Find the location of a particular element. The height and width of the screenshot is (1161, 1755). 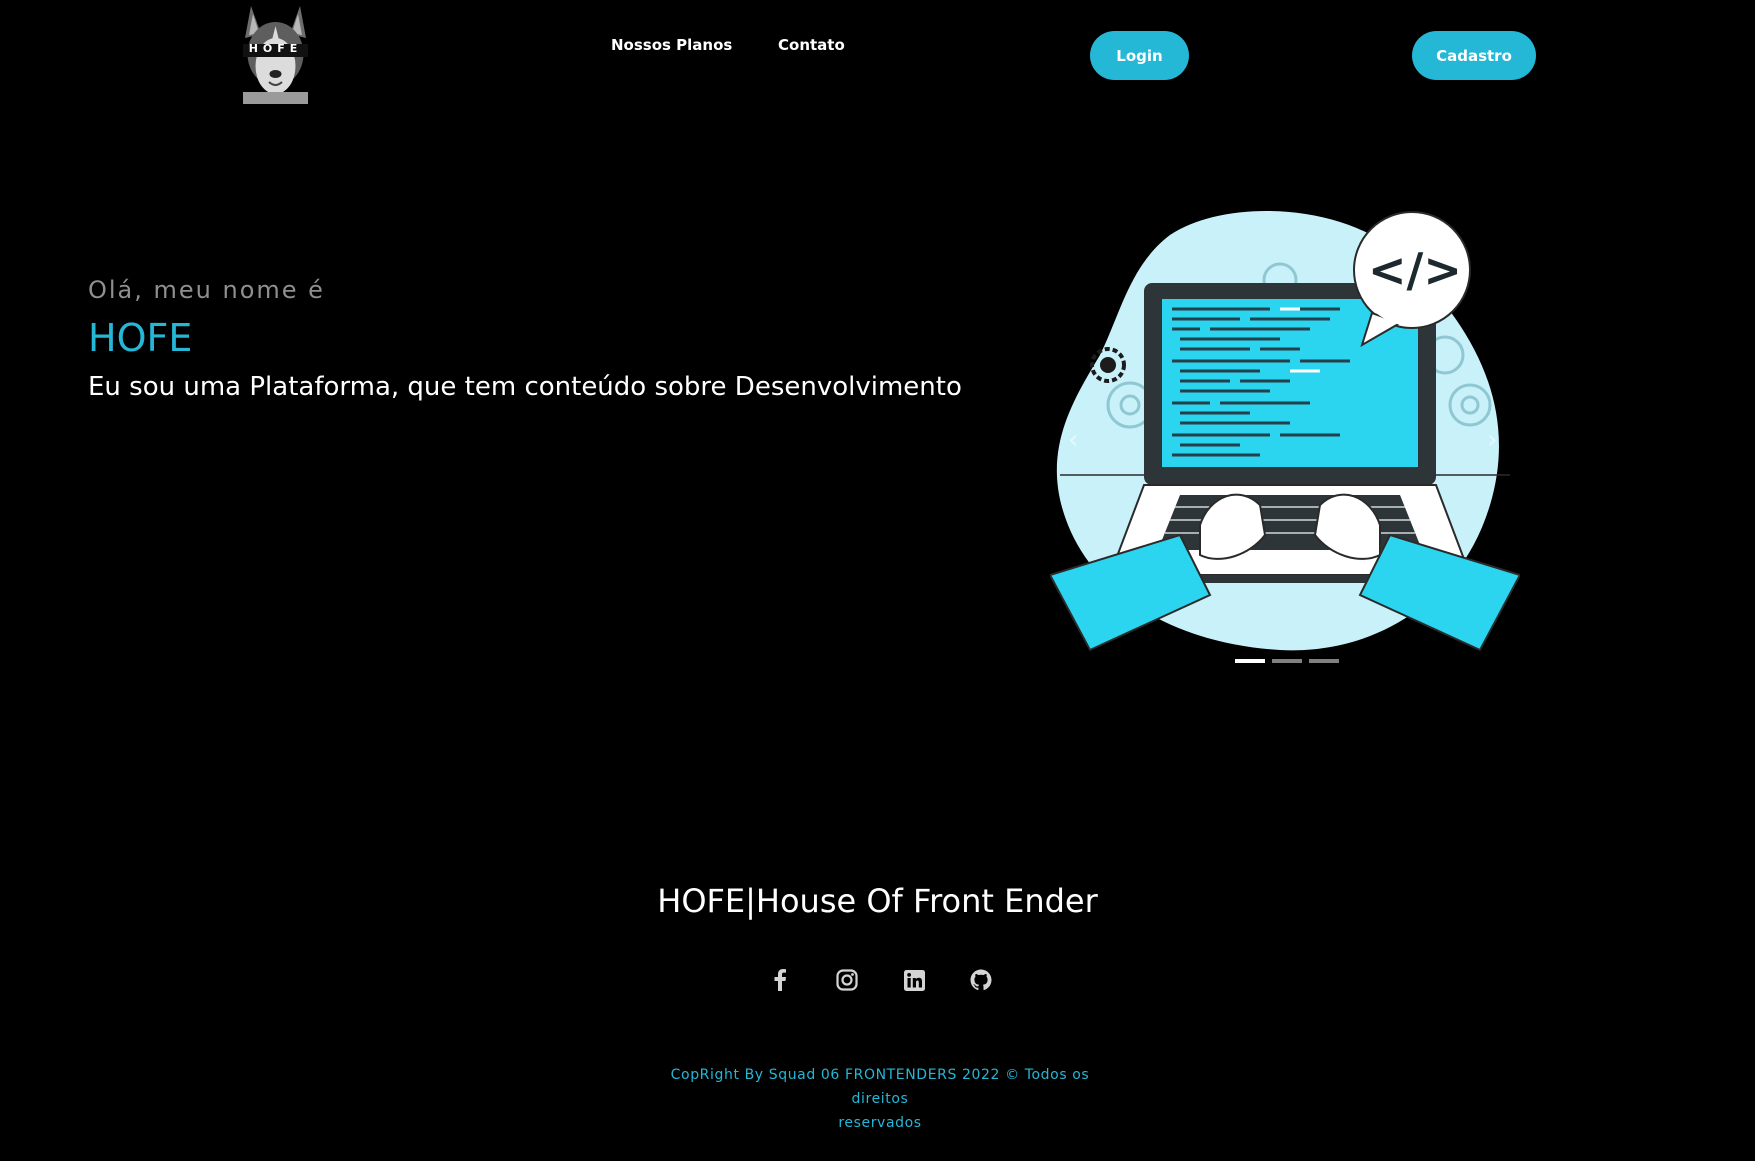

copyright-line-2: reservados is located at coordinates (880, 1123).